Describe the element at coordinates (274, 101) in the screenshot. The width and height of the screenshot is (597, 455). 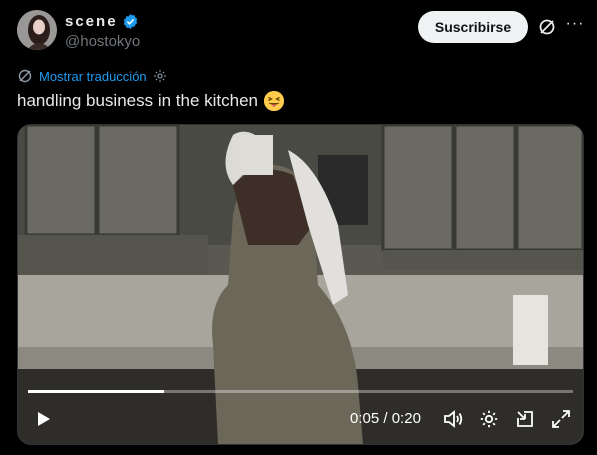
I see `squinting-tongue-emoji-icon` at that location.